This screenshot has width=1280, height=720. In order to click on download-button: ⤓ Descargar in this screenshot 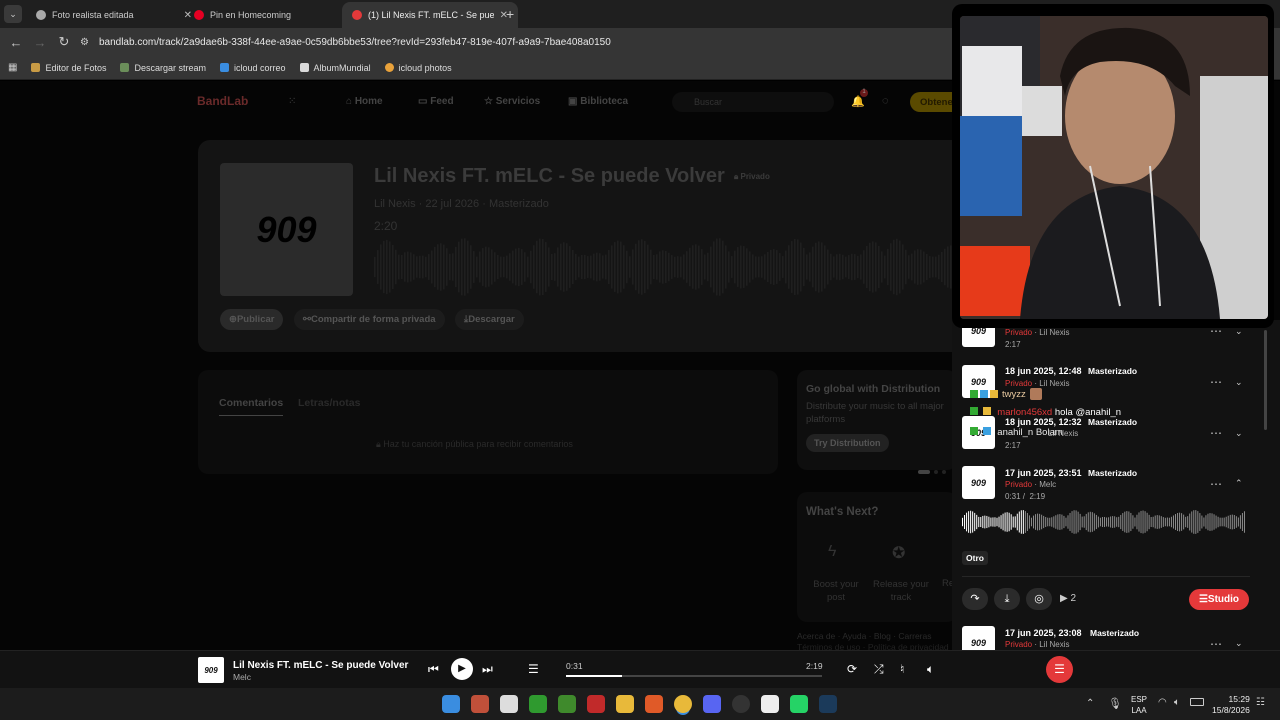, I will do `click(489, 319)`.